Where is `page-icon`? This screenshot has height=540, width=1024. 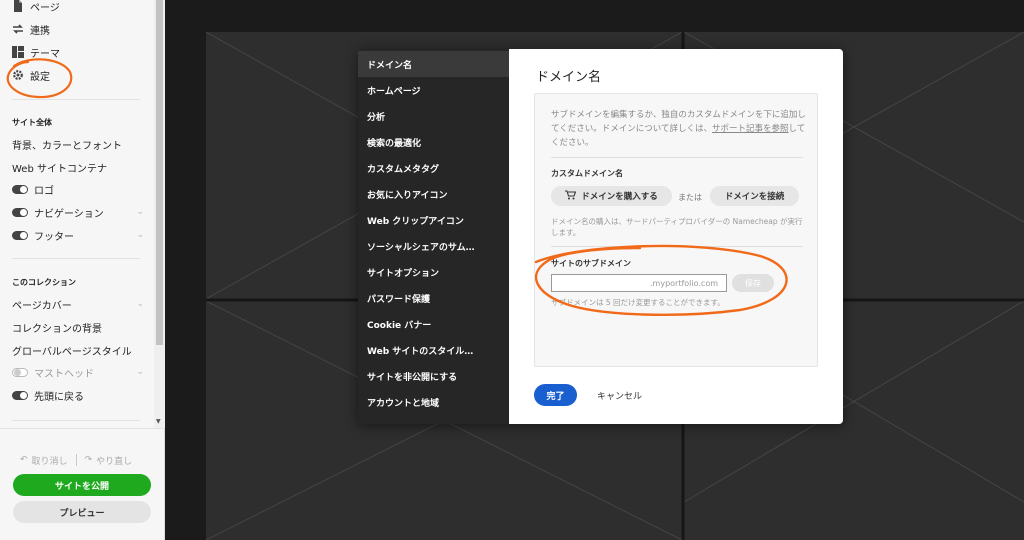
page-icon is located at coordinates (18, 6).